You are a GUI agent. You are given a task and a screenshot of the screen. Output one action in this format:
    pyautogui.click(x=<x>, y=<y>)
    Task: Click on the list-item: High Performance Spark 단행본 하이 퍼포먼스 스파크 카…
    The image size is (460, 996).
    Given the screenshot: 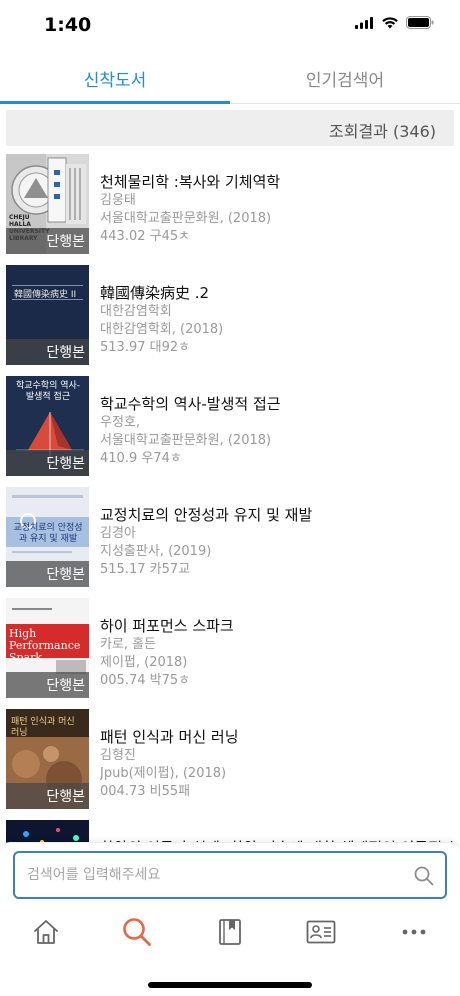 What is the action you would take?
    pyautogui.click(x=230, y=653)
    